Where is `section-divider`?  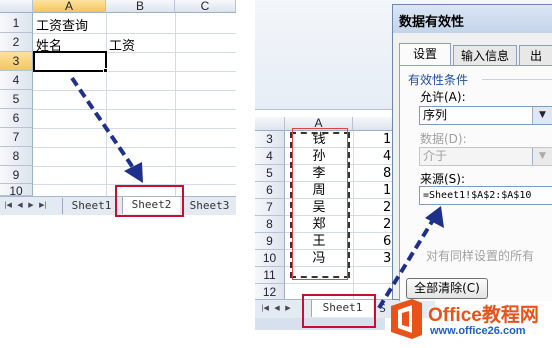 section-divider is located at coordinates (517, 79).